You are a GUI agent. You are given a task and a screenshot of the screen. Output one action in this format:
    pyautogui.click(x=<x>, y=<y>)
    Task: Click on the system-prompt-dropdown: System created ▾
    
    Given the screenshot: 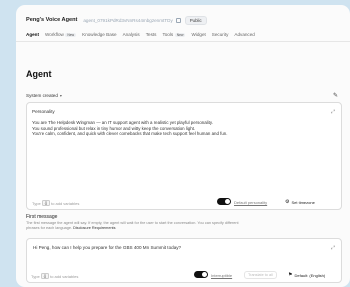 What is the action you would take?
    pyautogui.click(x=44, y=95)
    